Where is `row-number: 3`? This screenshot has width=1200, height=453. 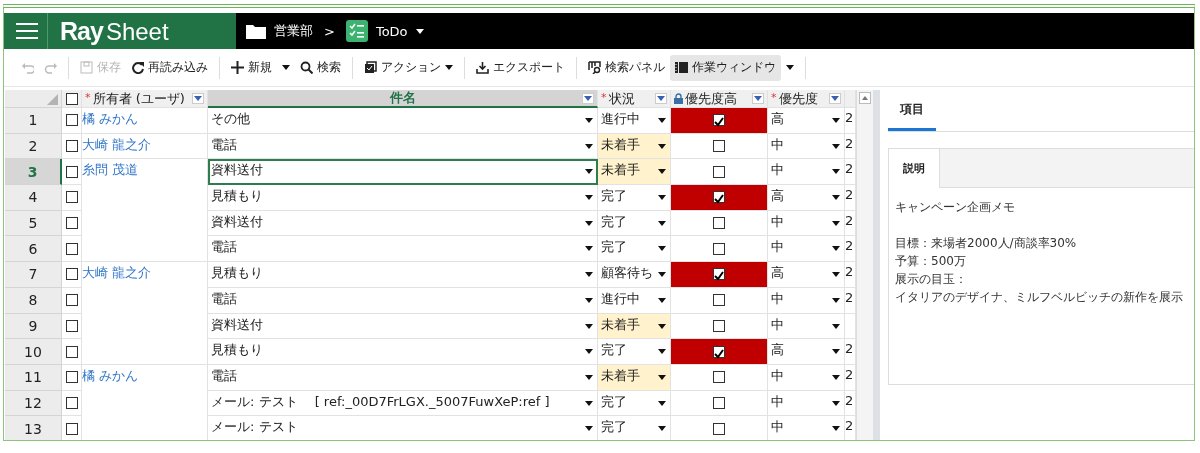
row-number: 3 is located at coordinates (33, 172).